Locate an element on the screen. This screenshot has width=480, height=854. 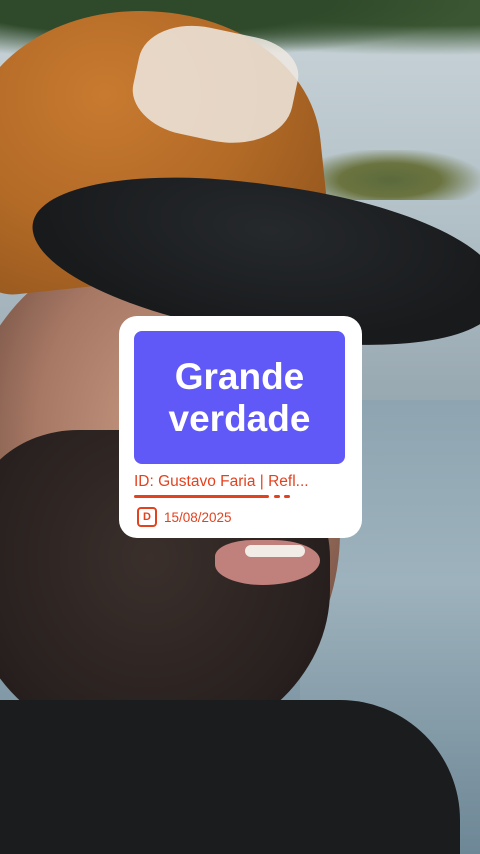
date-row: D 15/08/2025 is located at coordinates (240, 517).